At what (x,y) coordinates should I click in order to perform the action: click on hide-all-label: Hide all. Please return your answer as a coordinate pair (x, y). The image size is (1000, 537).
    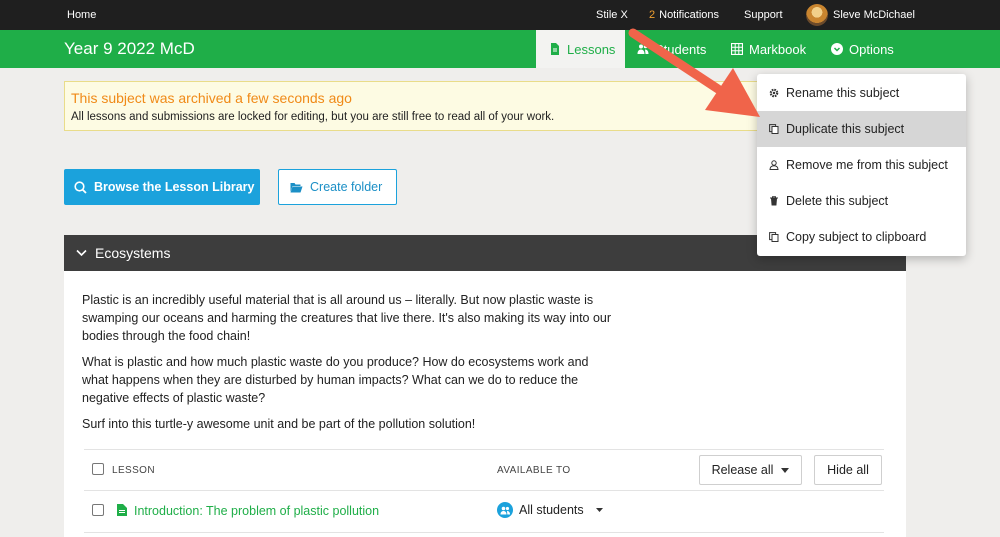
    Looking at the image, I should click on (848, 470).